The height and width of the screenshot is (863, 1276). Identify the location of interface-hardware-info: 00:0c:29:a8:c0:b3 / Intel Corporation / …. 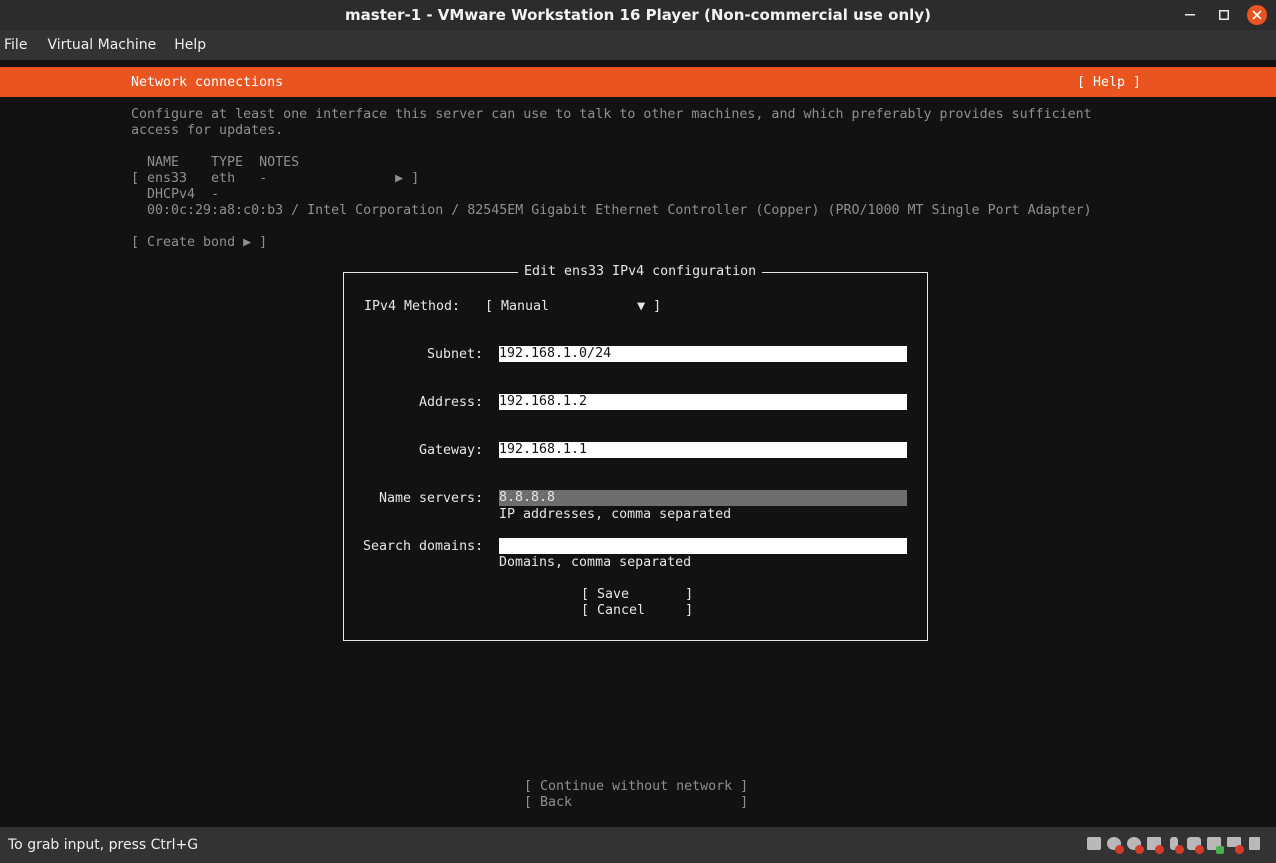
(619, 210).